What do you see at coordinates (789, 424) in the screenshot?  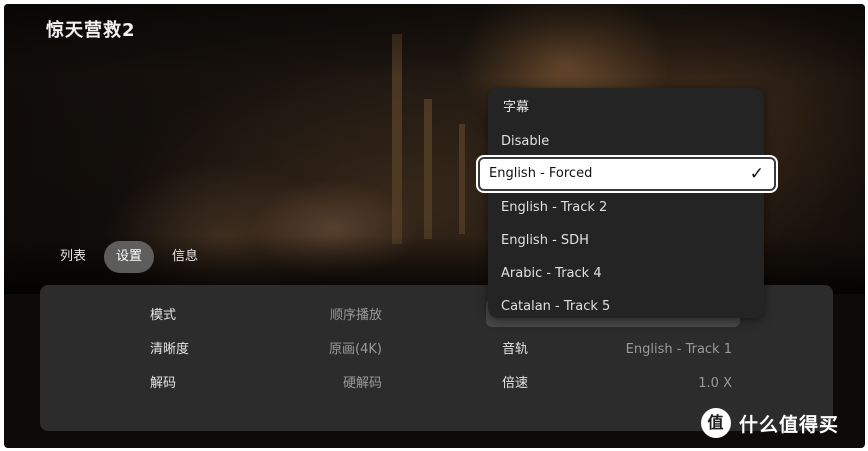 I see `watermark-text: 什么值得买` at bounding box center [789, 424].